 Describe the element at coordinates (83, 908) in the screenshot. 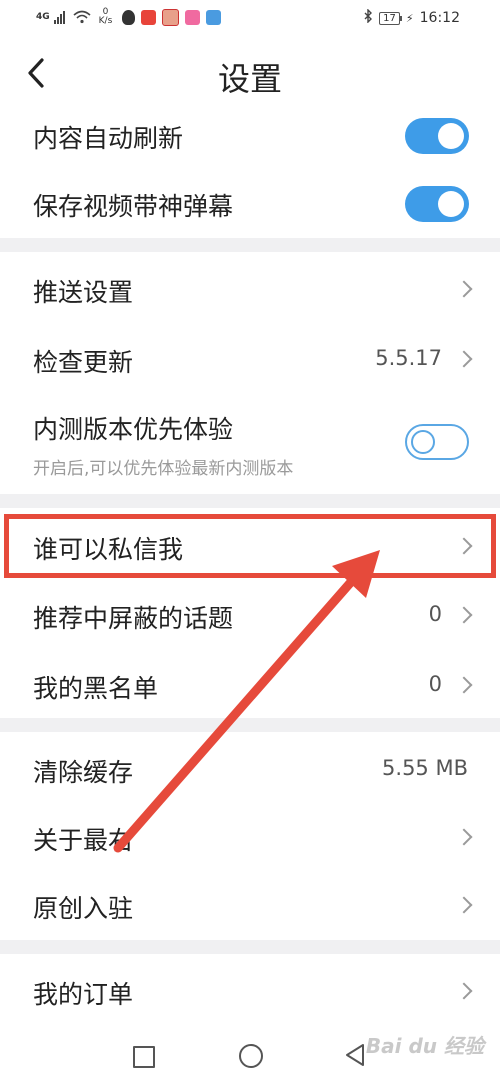

I see `row-label: 原创入驻` at that location.